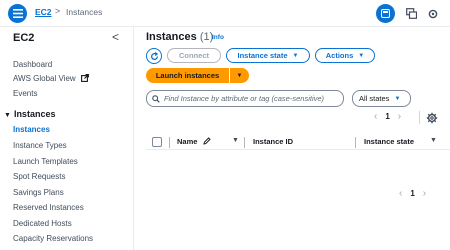 This screenshot has width=450, height=250. I want to click on actions-button: Actions ▼, so click(345, 55).